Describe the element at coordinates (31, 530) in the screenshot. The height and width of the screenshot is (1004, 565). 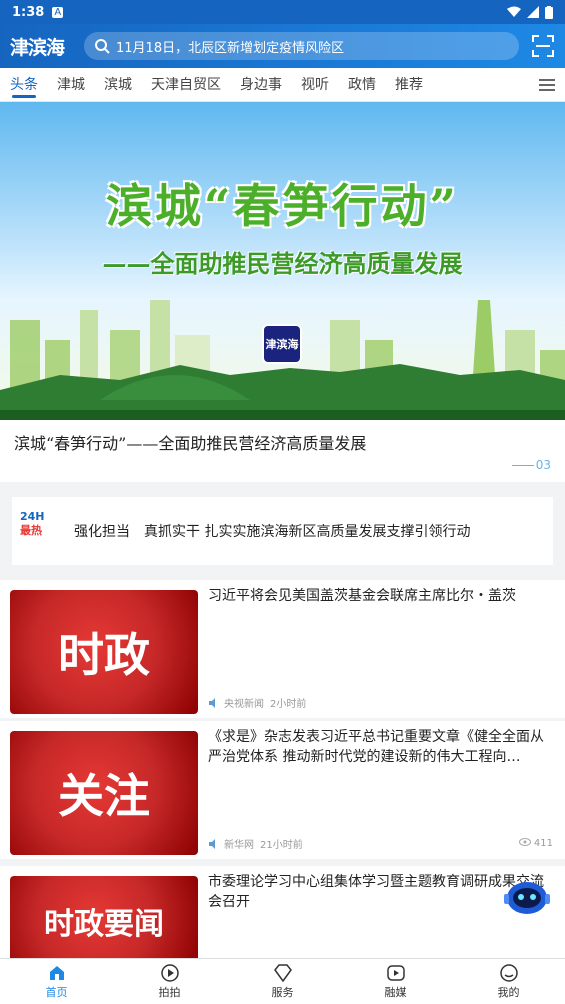
I see `badge-hot: 最热` at that location.